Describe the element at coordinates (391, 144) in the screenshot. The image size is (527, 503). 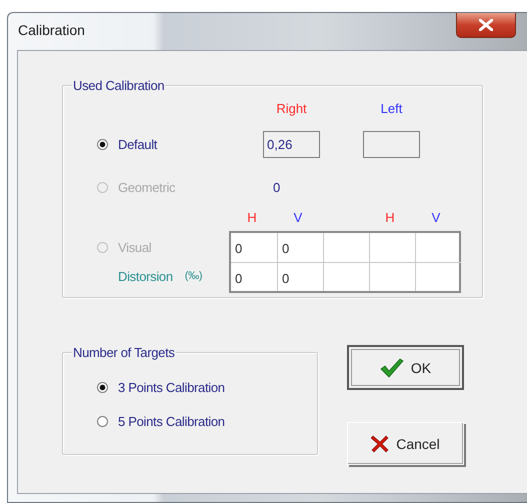
I see `value-field` at that location.